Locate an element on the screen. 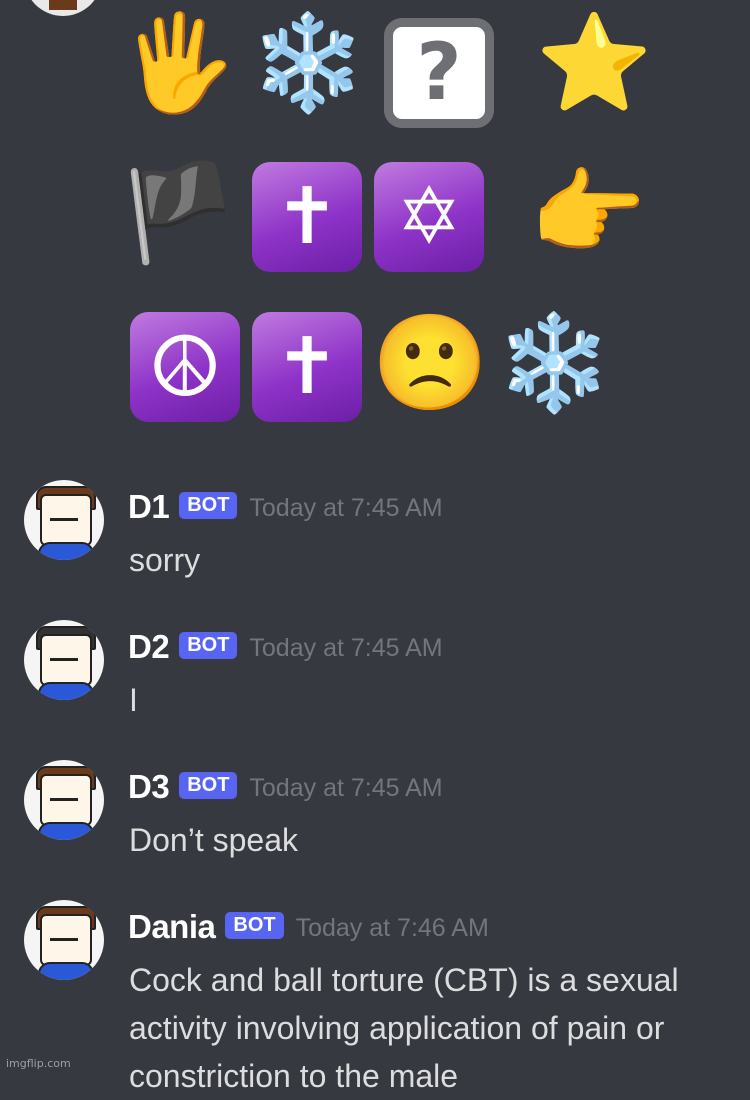 Image resolution: width=750 pixels, height=1100 pixels. emoji-row: 🏴 ✝ ✡ 👉 is located at coordinates (393, 214).